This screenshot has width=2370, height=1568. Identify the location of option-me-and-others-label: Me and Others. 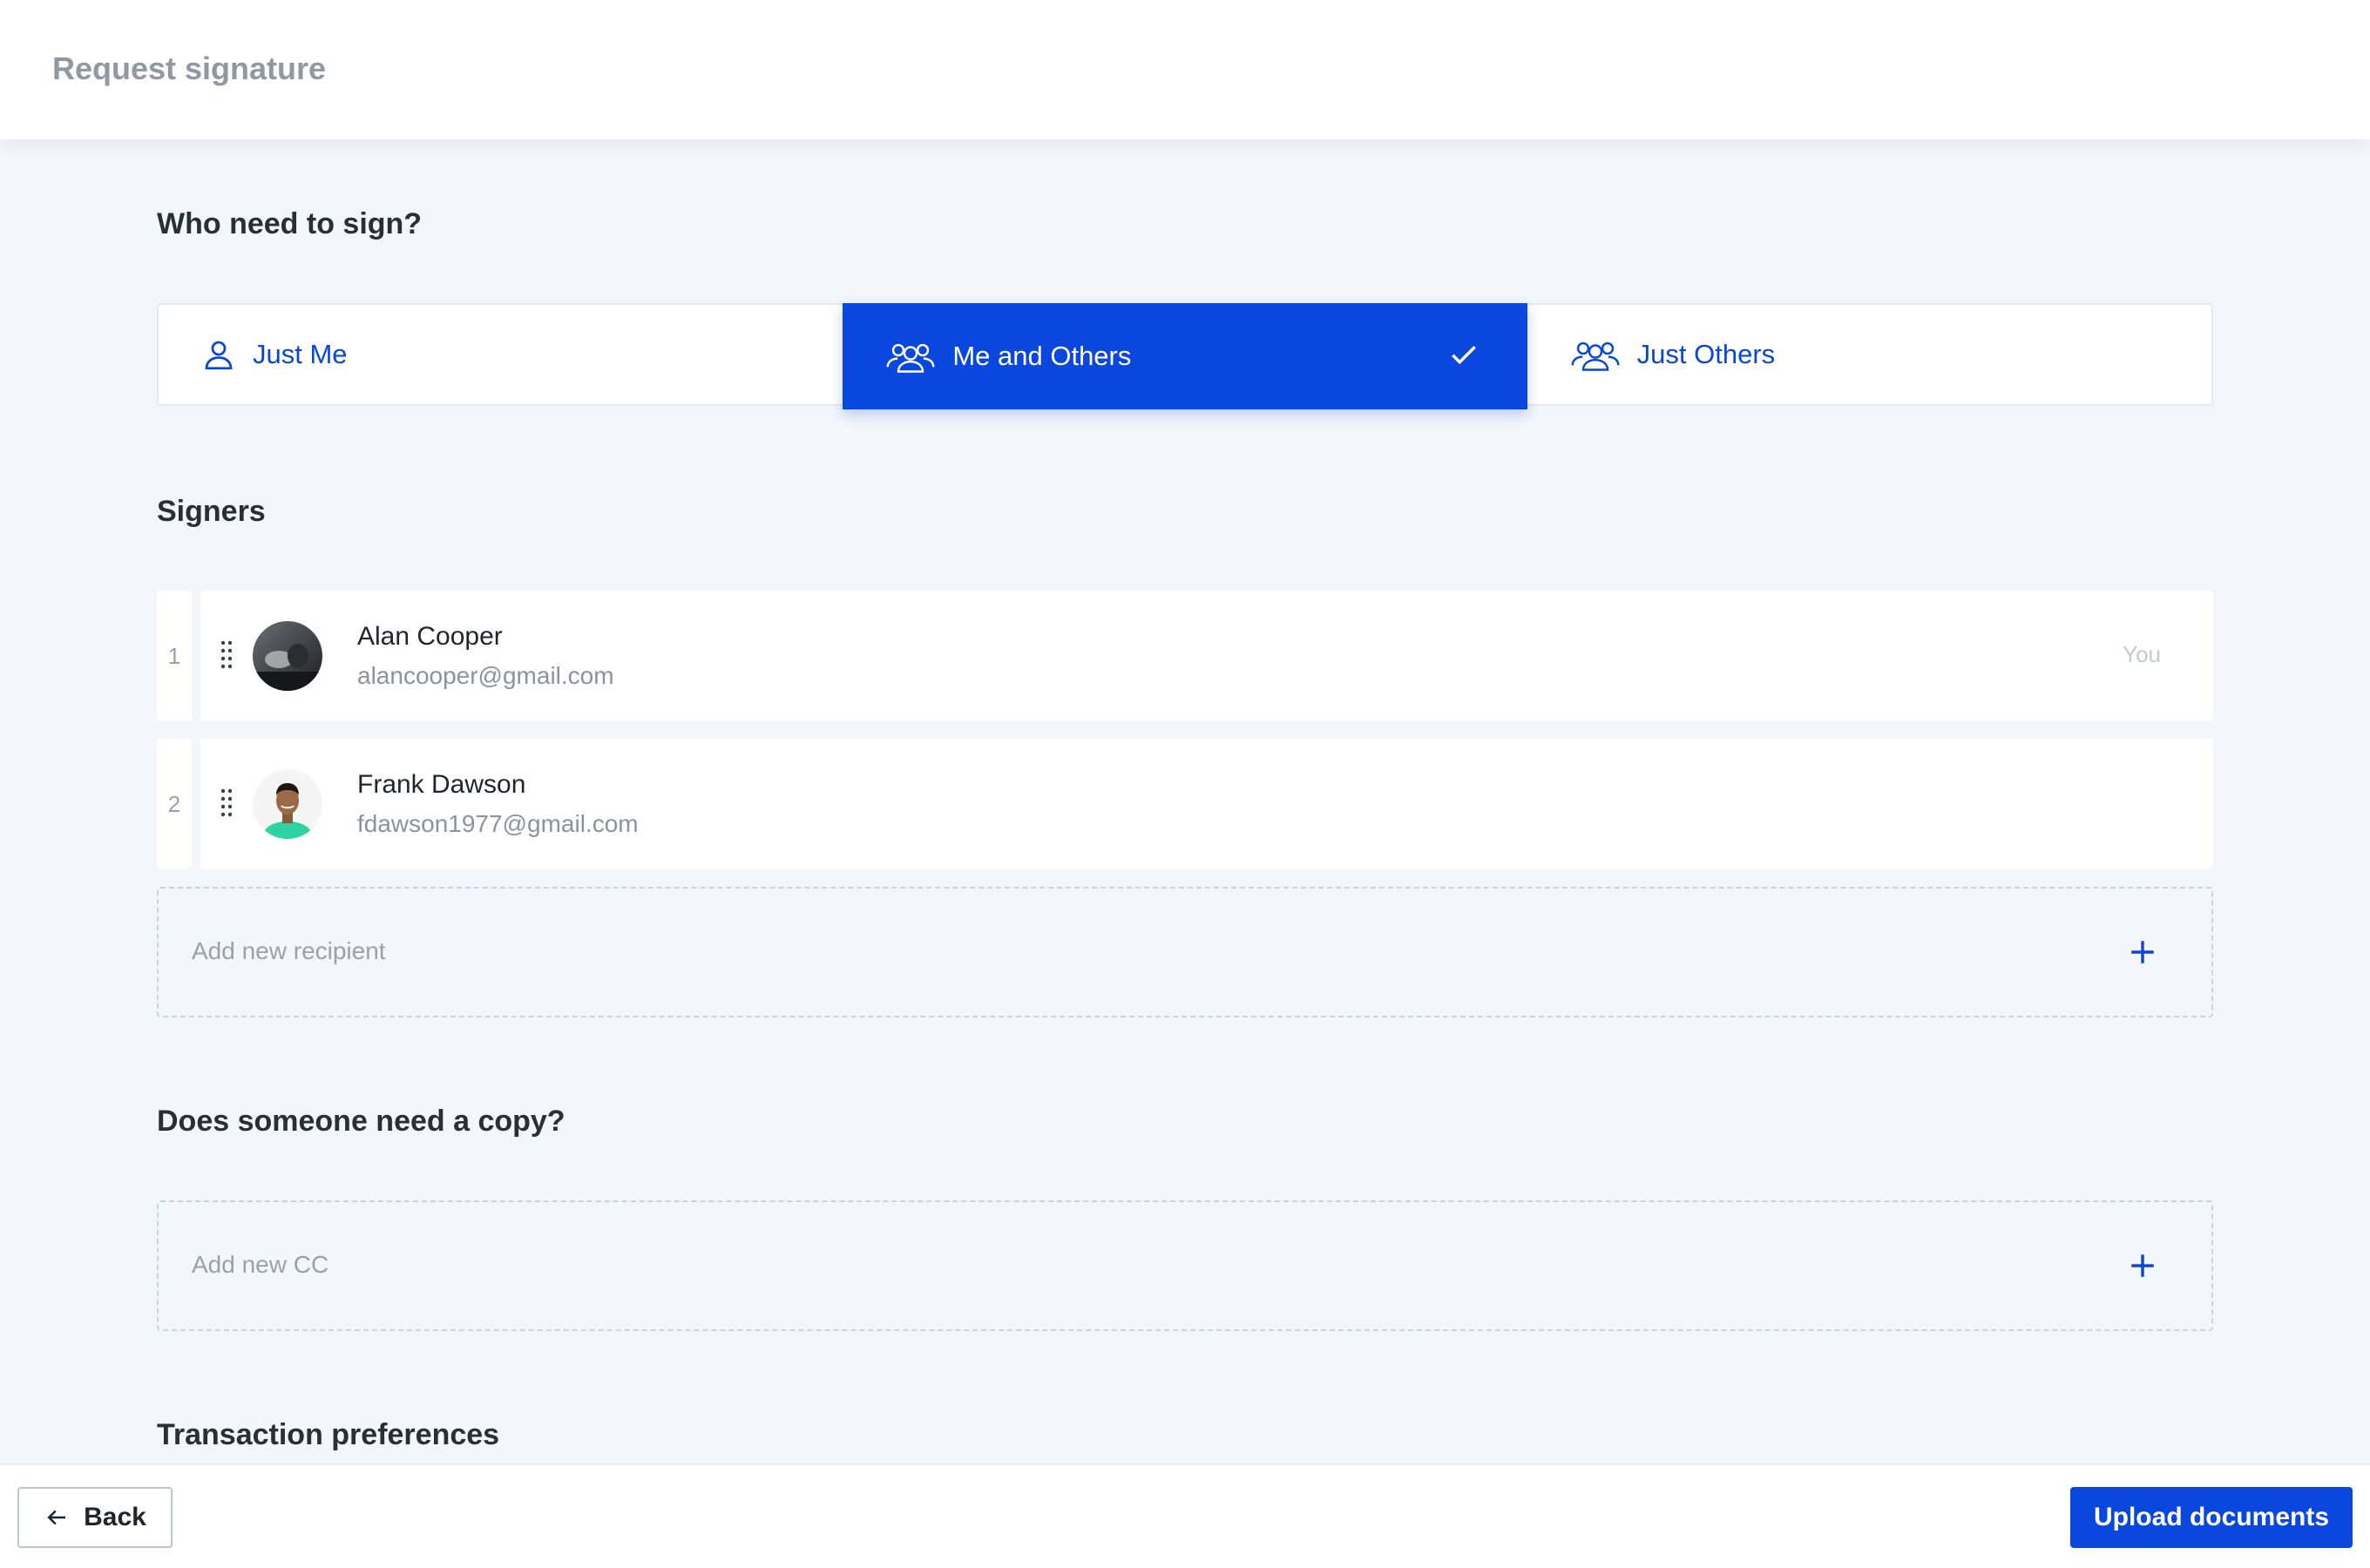
(1042, 356).